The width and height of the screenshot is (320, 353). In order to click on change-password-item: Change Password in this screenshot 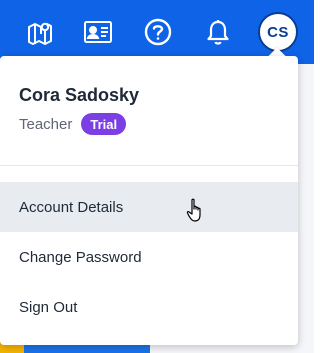, I will do `click(149, 257)`.